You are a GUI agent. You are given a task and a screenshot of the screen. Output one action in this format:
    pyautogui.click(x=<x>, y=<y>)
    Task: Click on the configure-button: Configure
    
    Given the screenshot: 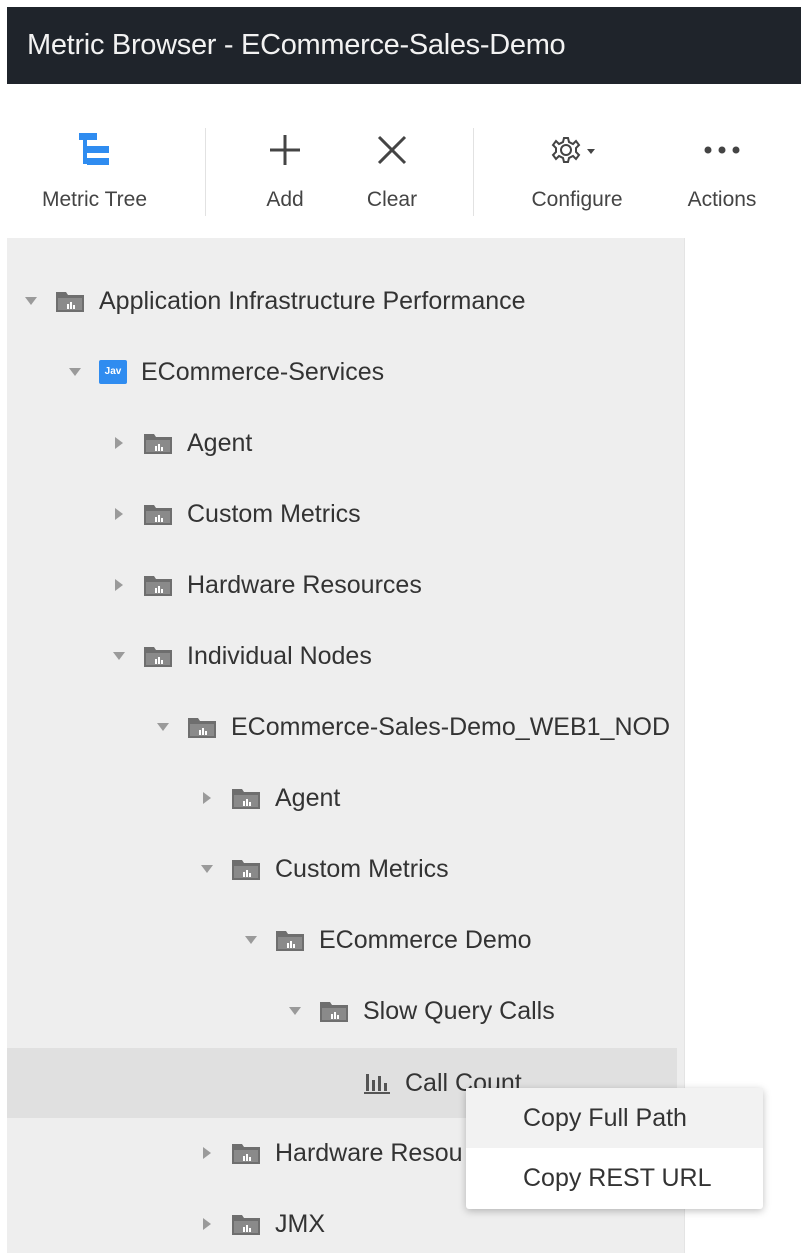 What is the action you would take?
    pyautogui.click(x=577, y=174)
    